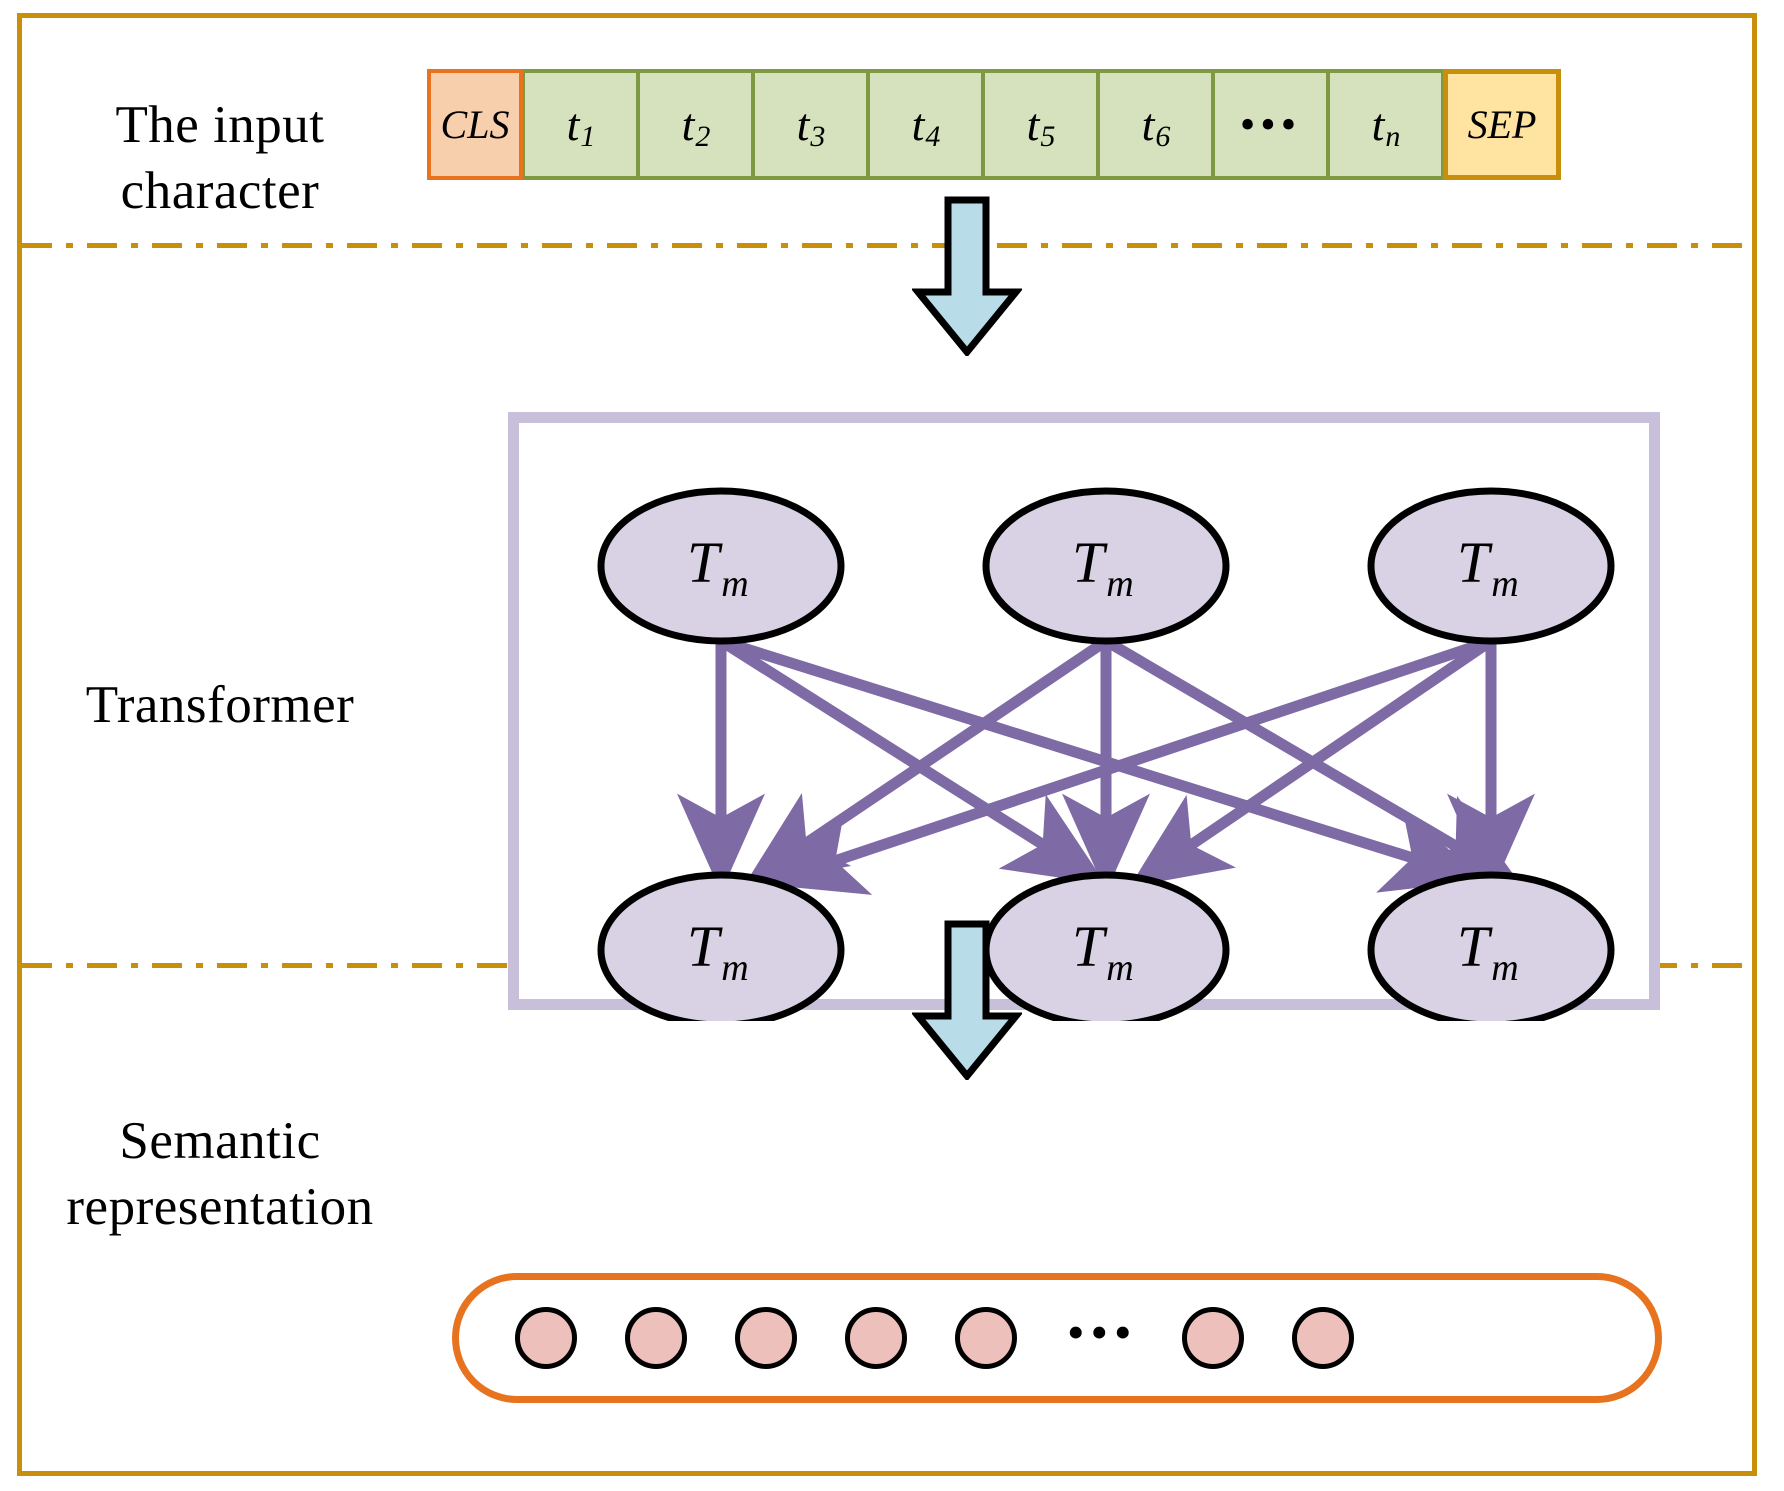 Image resolution: width=1784 pixels, height=1491 pixels. I want to click on token-cell-t2: t2, so click(695, 124).